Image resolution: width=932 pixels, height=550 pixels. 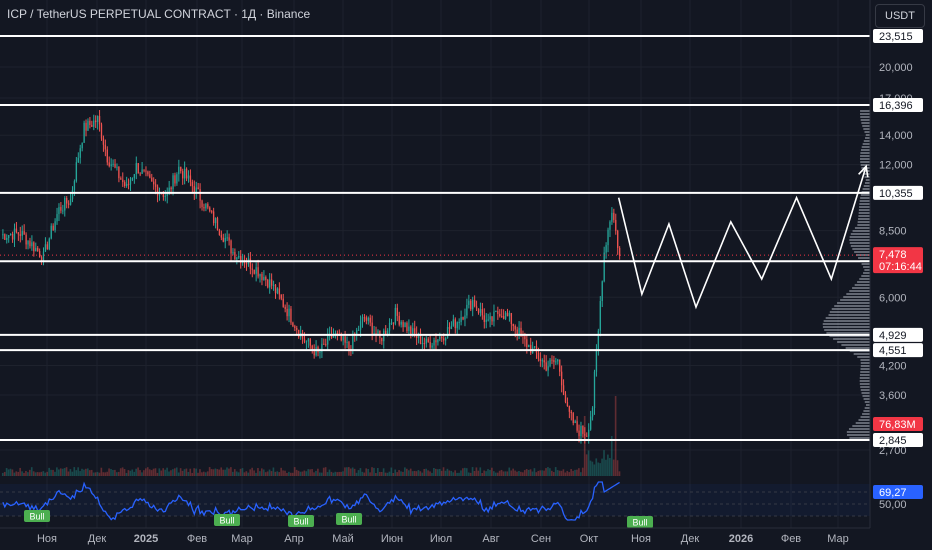 I want to click on currency-button: USDT, so click(x=900, y=16).